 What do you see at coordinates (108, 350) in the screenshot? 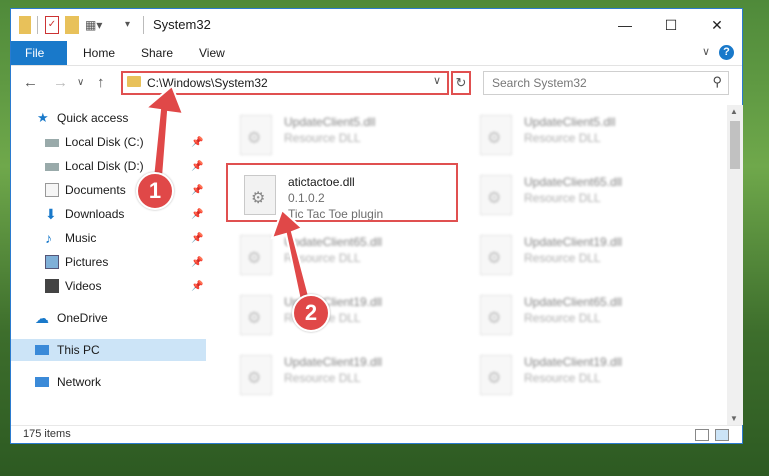
I see `sidebar-item-this-pc: This PC` at bounding box center [108, 350].